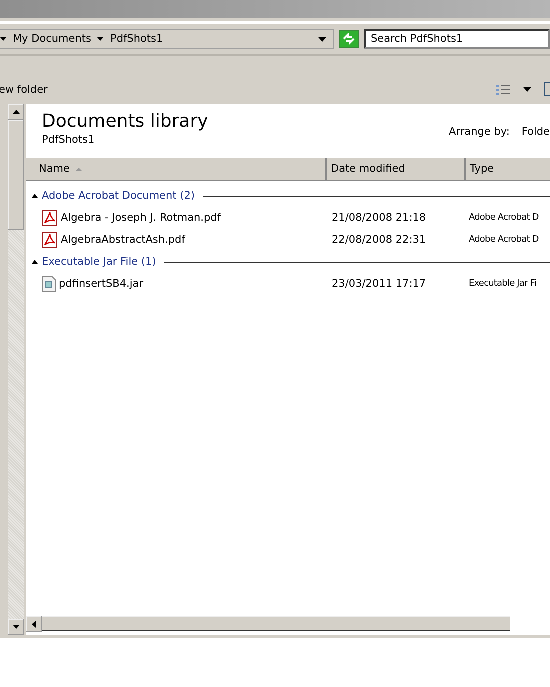 This screenshot has width=550, height=687. What do you see at coordinates (167, 39) in the screenshot?
I see `address-bar: My Documents PdfShots1` at bounding box center [167, 39].